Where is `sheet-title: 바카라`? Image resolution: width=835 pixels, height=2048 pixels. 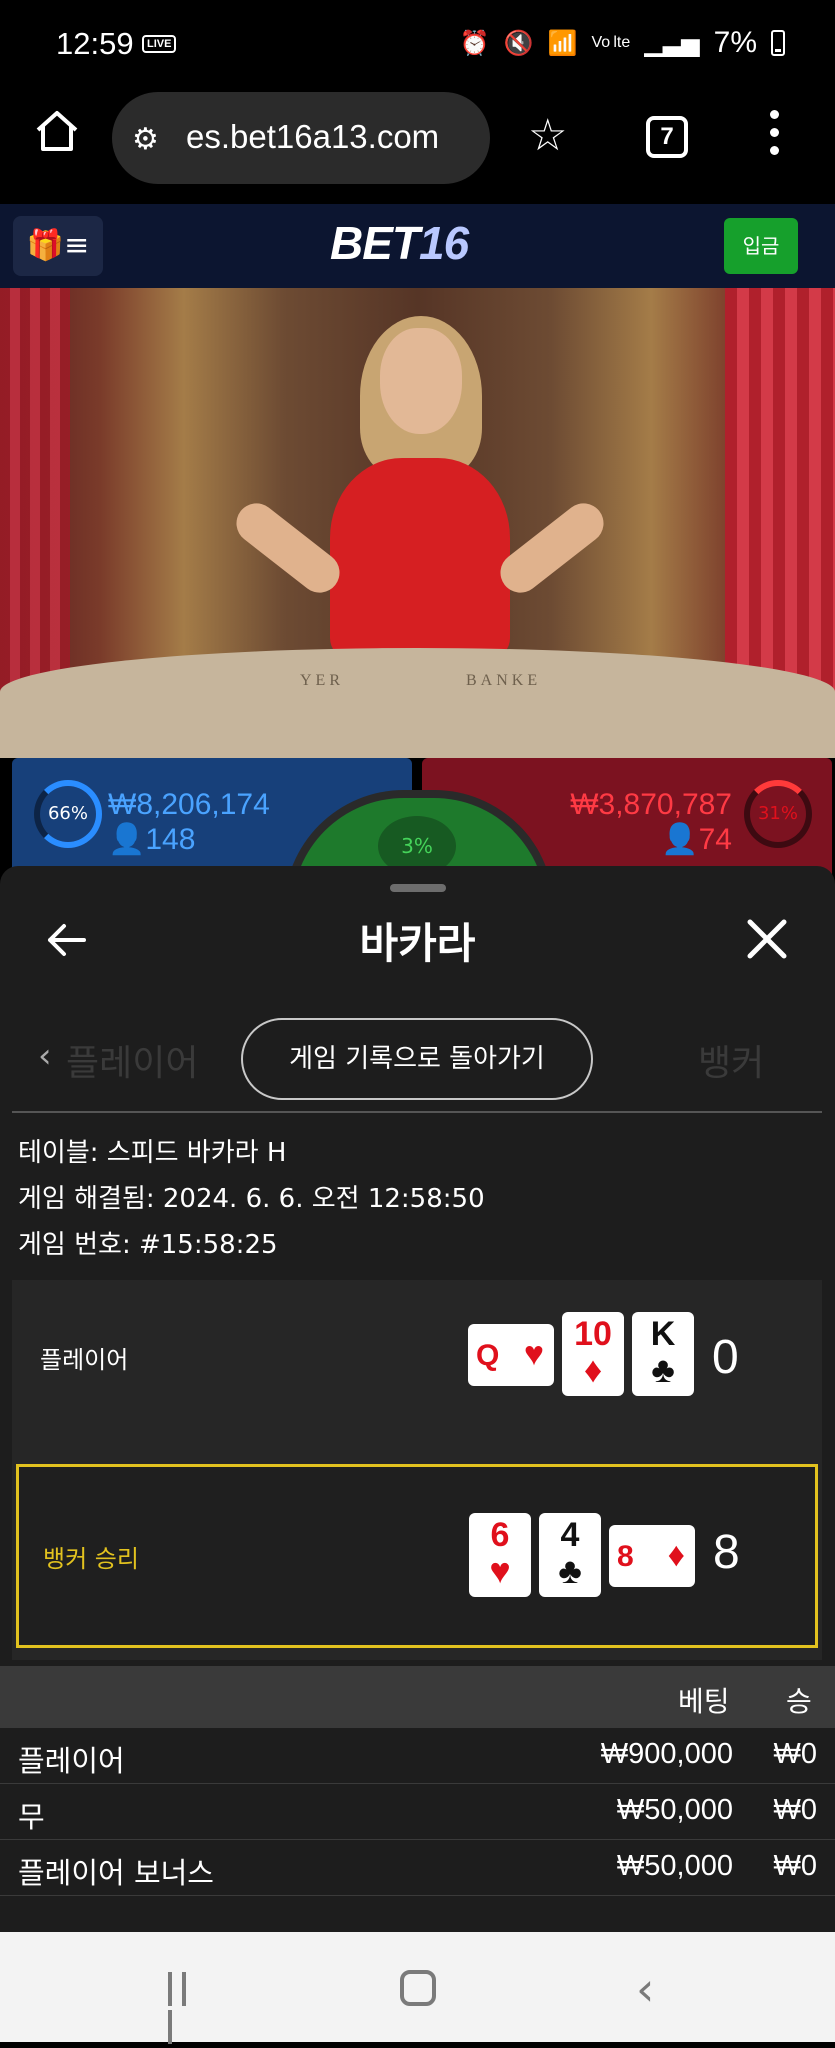 sheet-title: 바카라 is located at coordinates (417, 943).